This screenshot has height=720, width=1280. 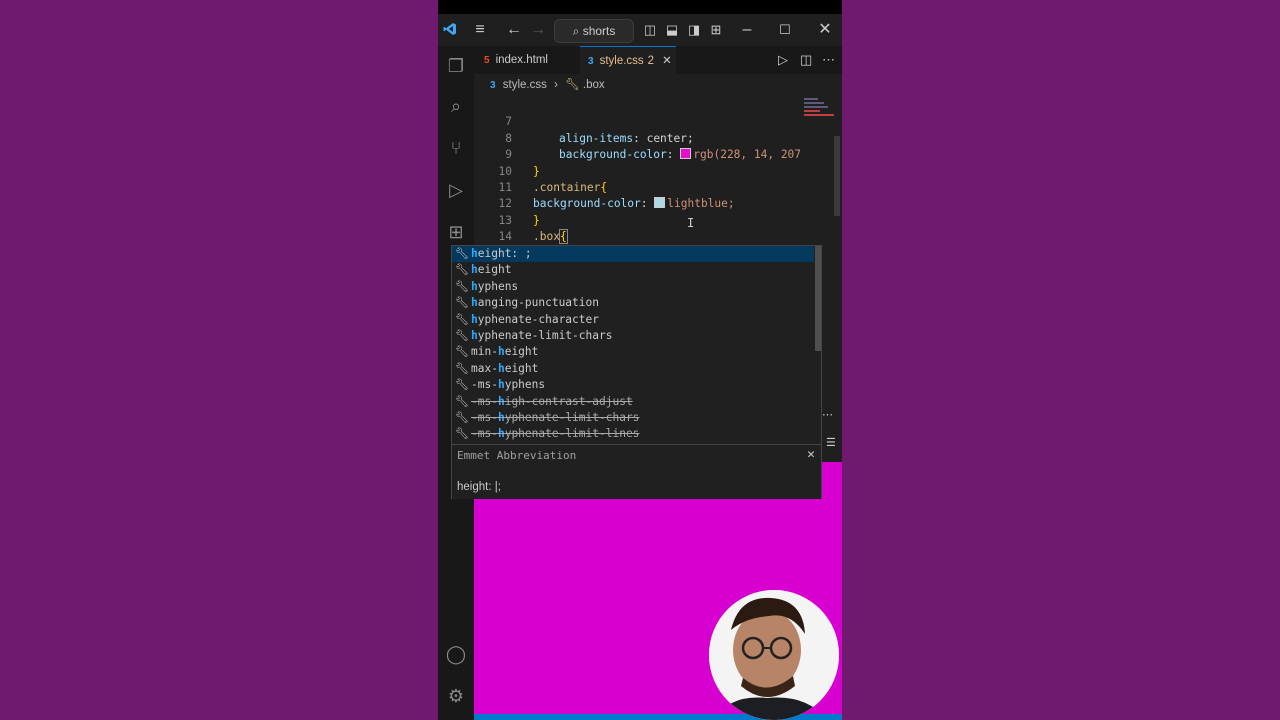 I want to click on code-line: 8 background-color: rgb(228, 14, 207, so click(x=637, y=137).